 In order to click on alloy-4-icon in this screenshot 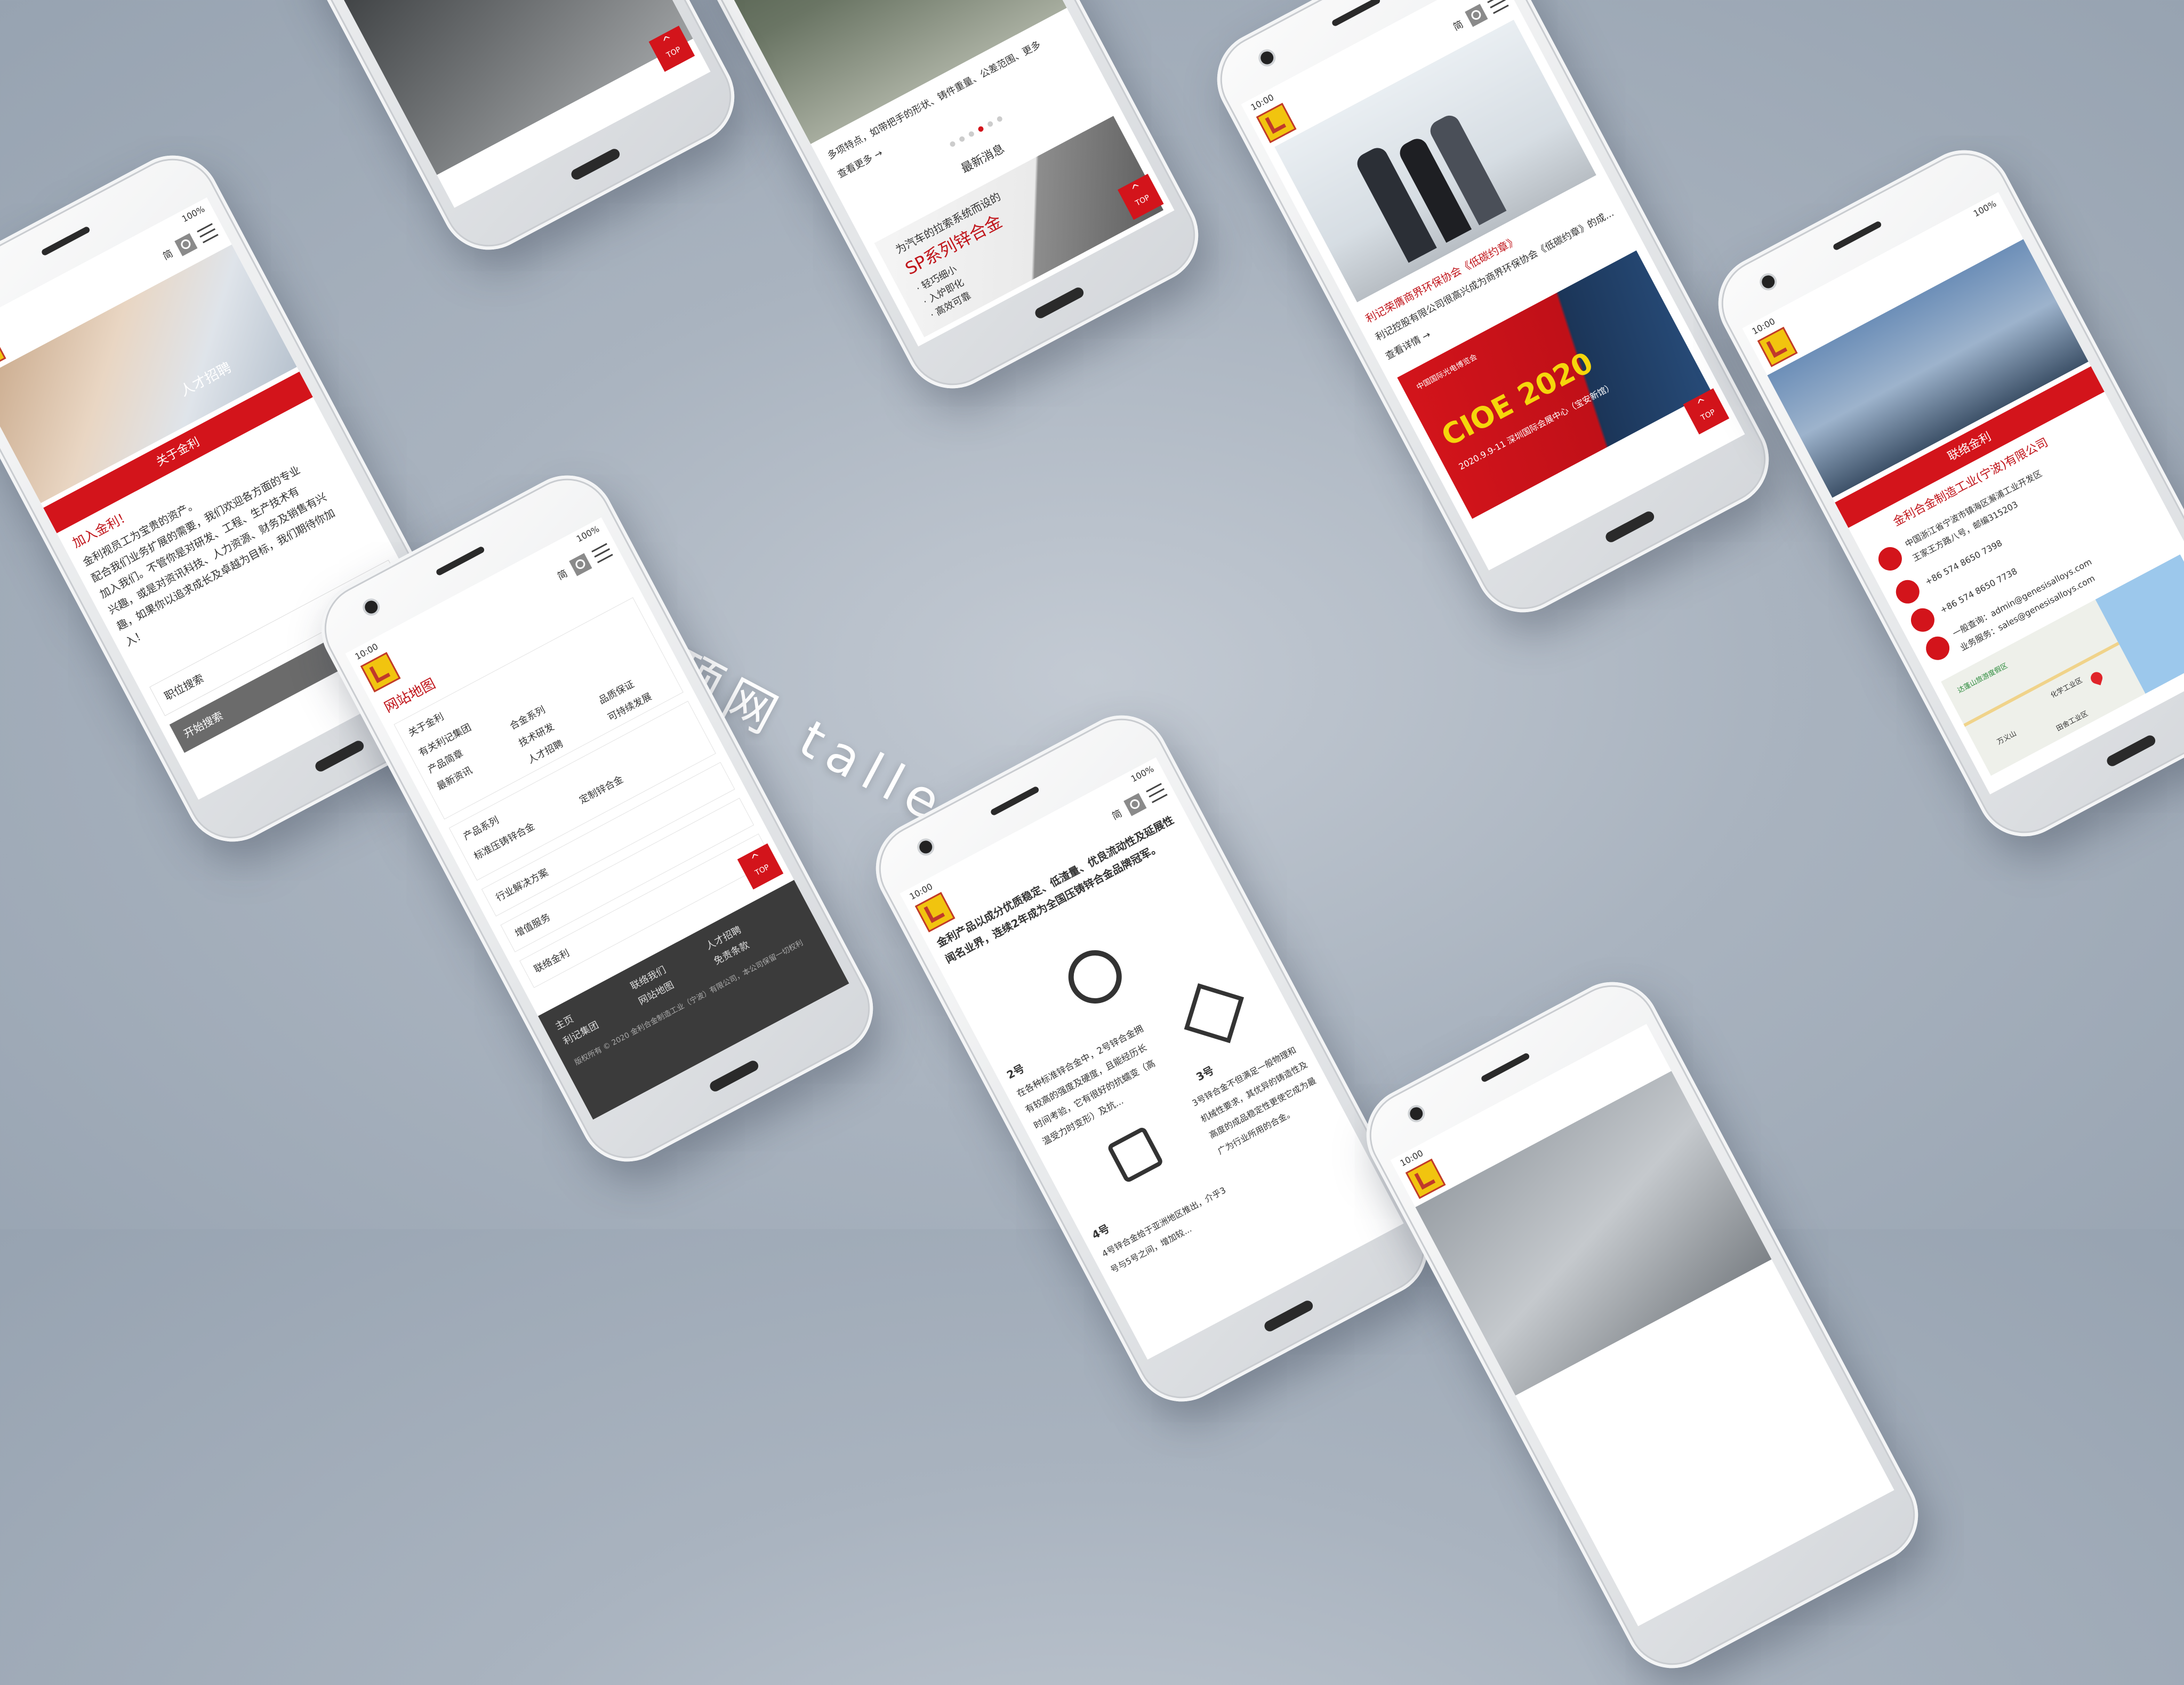, I will do `click(1135, 1155)`.